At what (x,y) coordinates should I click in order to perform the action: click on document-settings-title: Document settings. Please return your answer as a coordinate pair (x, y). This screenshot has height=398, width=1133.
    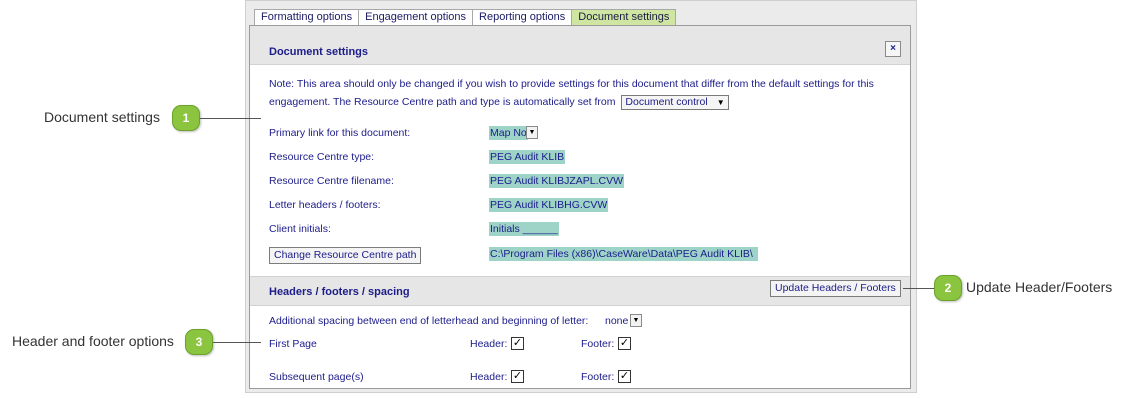
    Looking at the image, I should click on (319, 52).